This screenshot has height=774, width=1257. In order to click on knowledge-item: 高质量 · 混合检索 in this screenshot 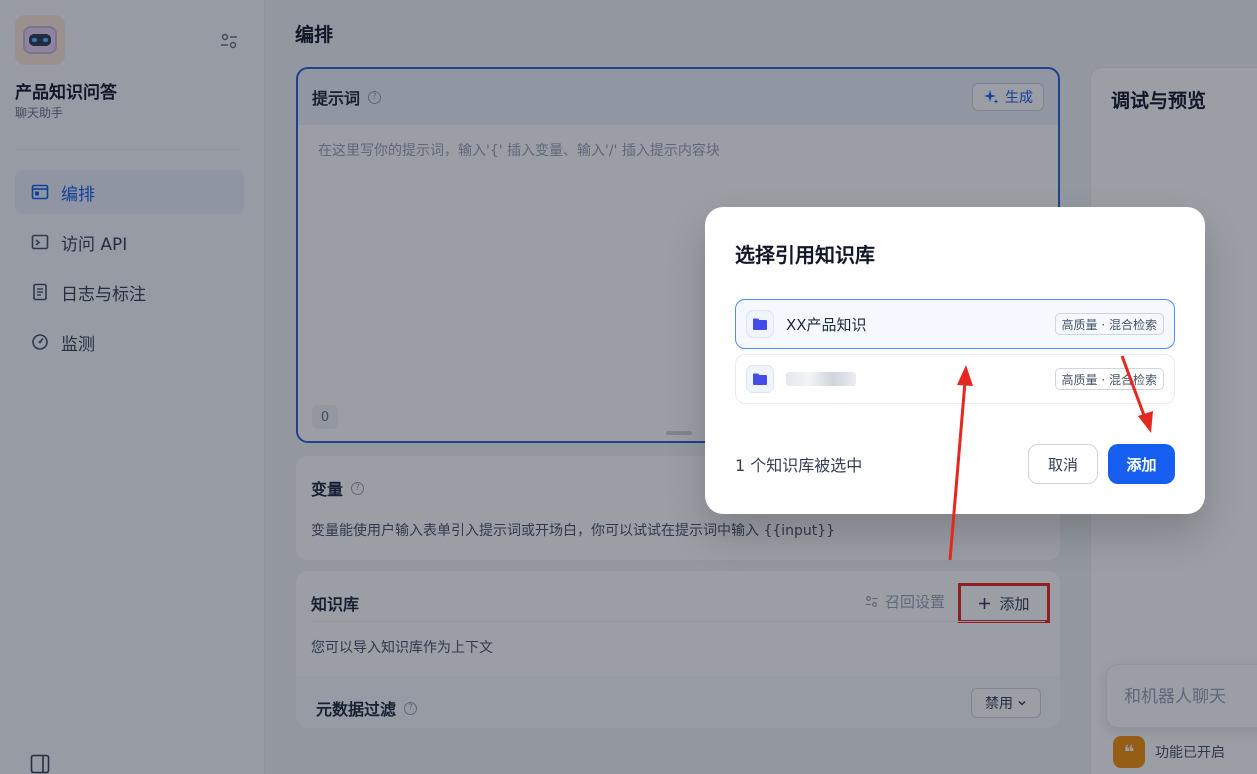, I will do `click(955, 379)`.